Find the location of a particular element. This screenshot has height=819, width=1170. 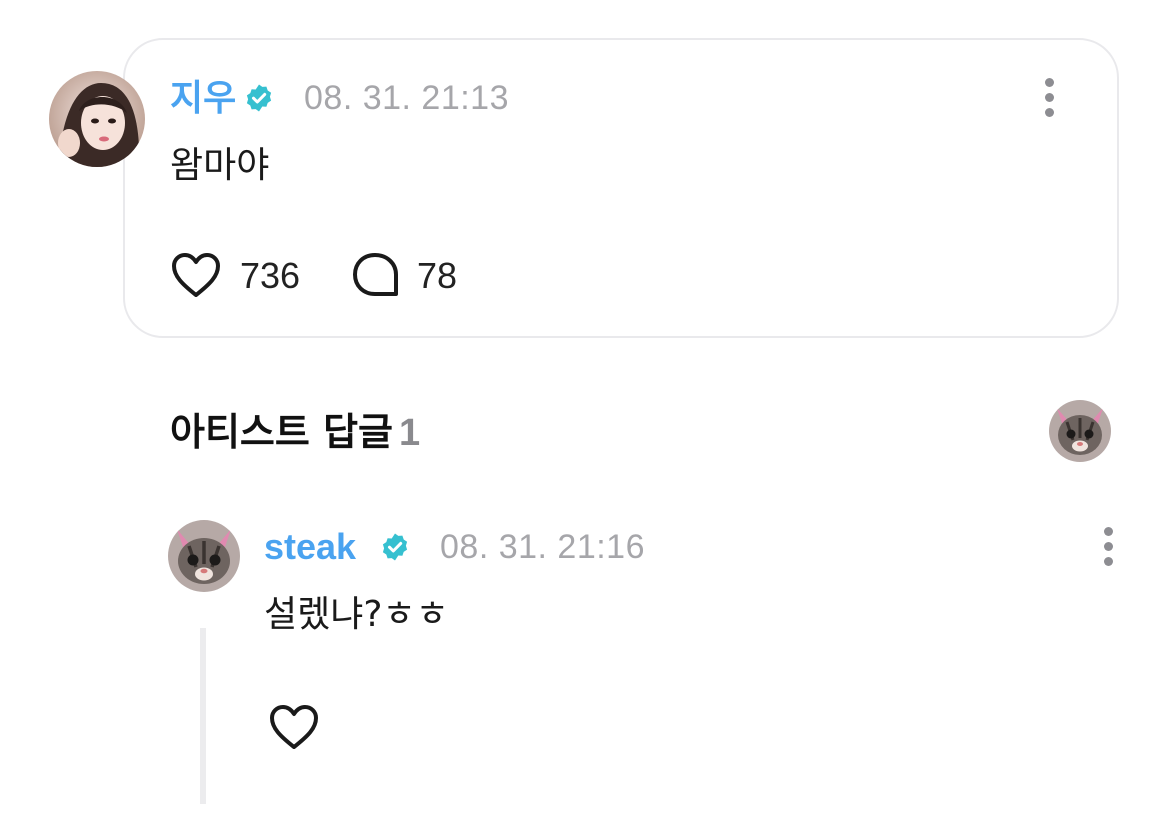

reply-text: 설렜냐?ㅎㅎ is located at coordinates (356, 614).